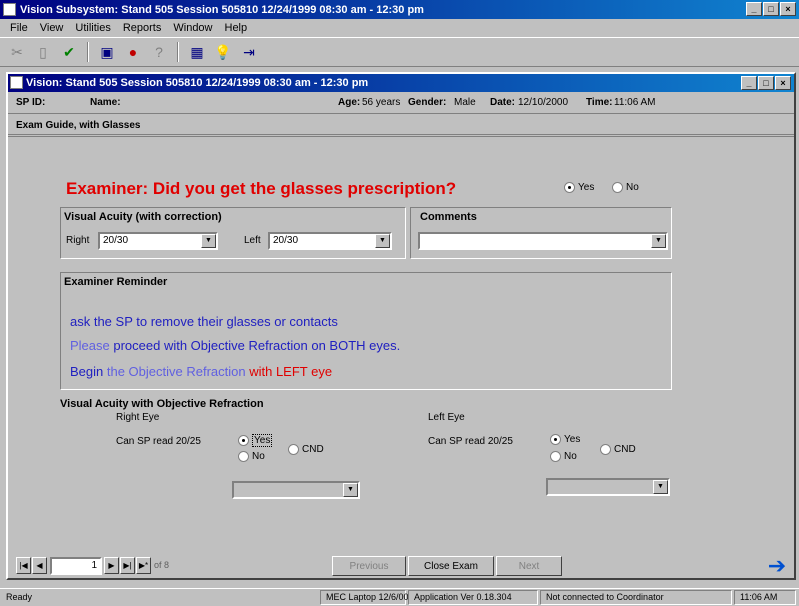 This screenshot has height=606, width=799. I want to click on previous-record-icon: ◀, so click(39, 565).